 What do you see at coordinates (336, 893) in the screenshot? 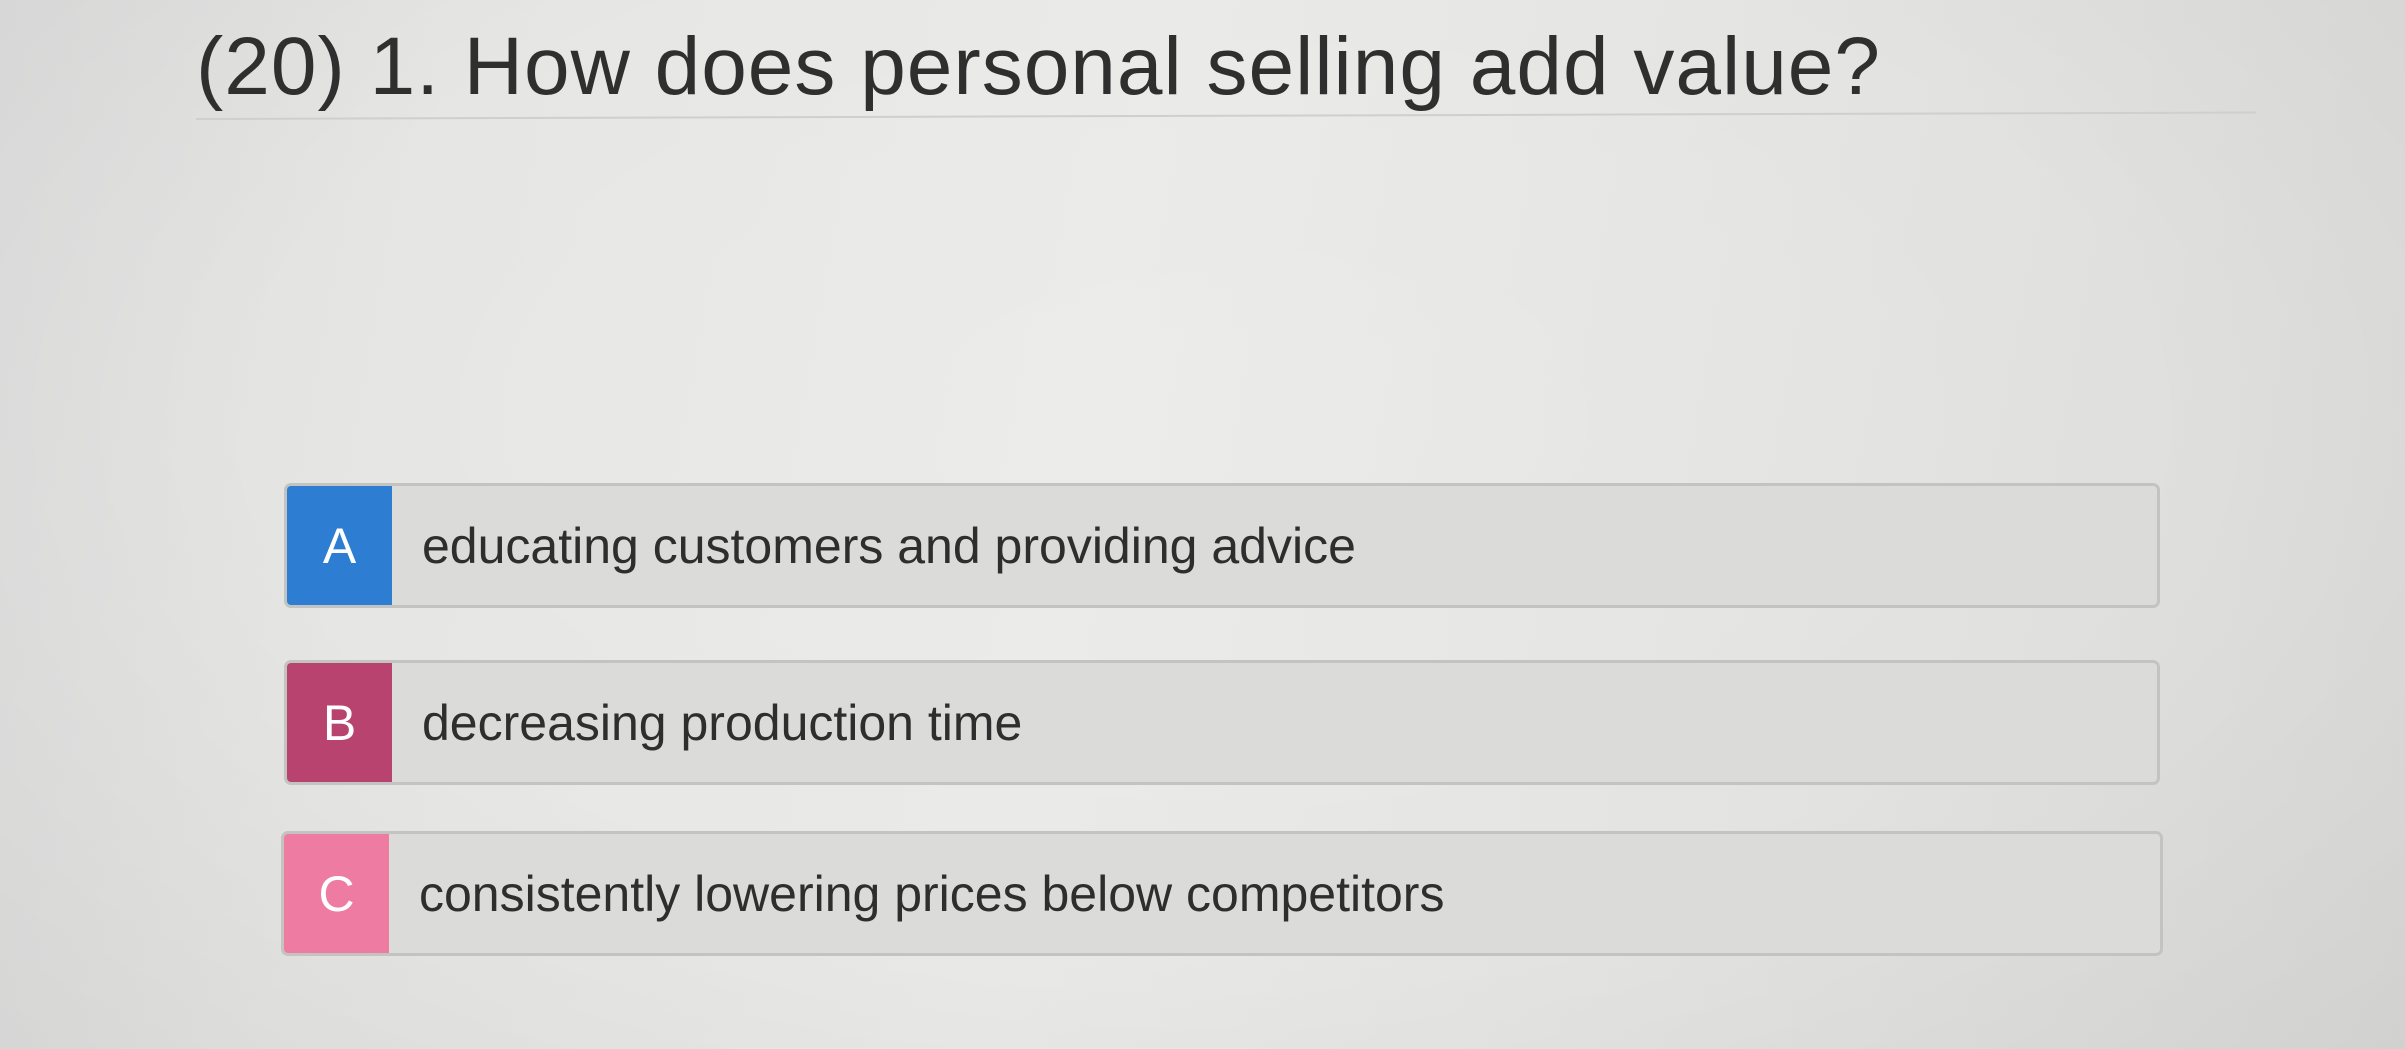
I see `option-letter-badge-c: C` at bounding box center [336, 893].